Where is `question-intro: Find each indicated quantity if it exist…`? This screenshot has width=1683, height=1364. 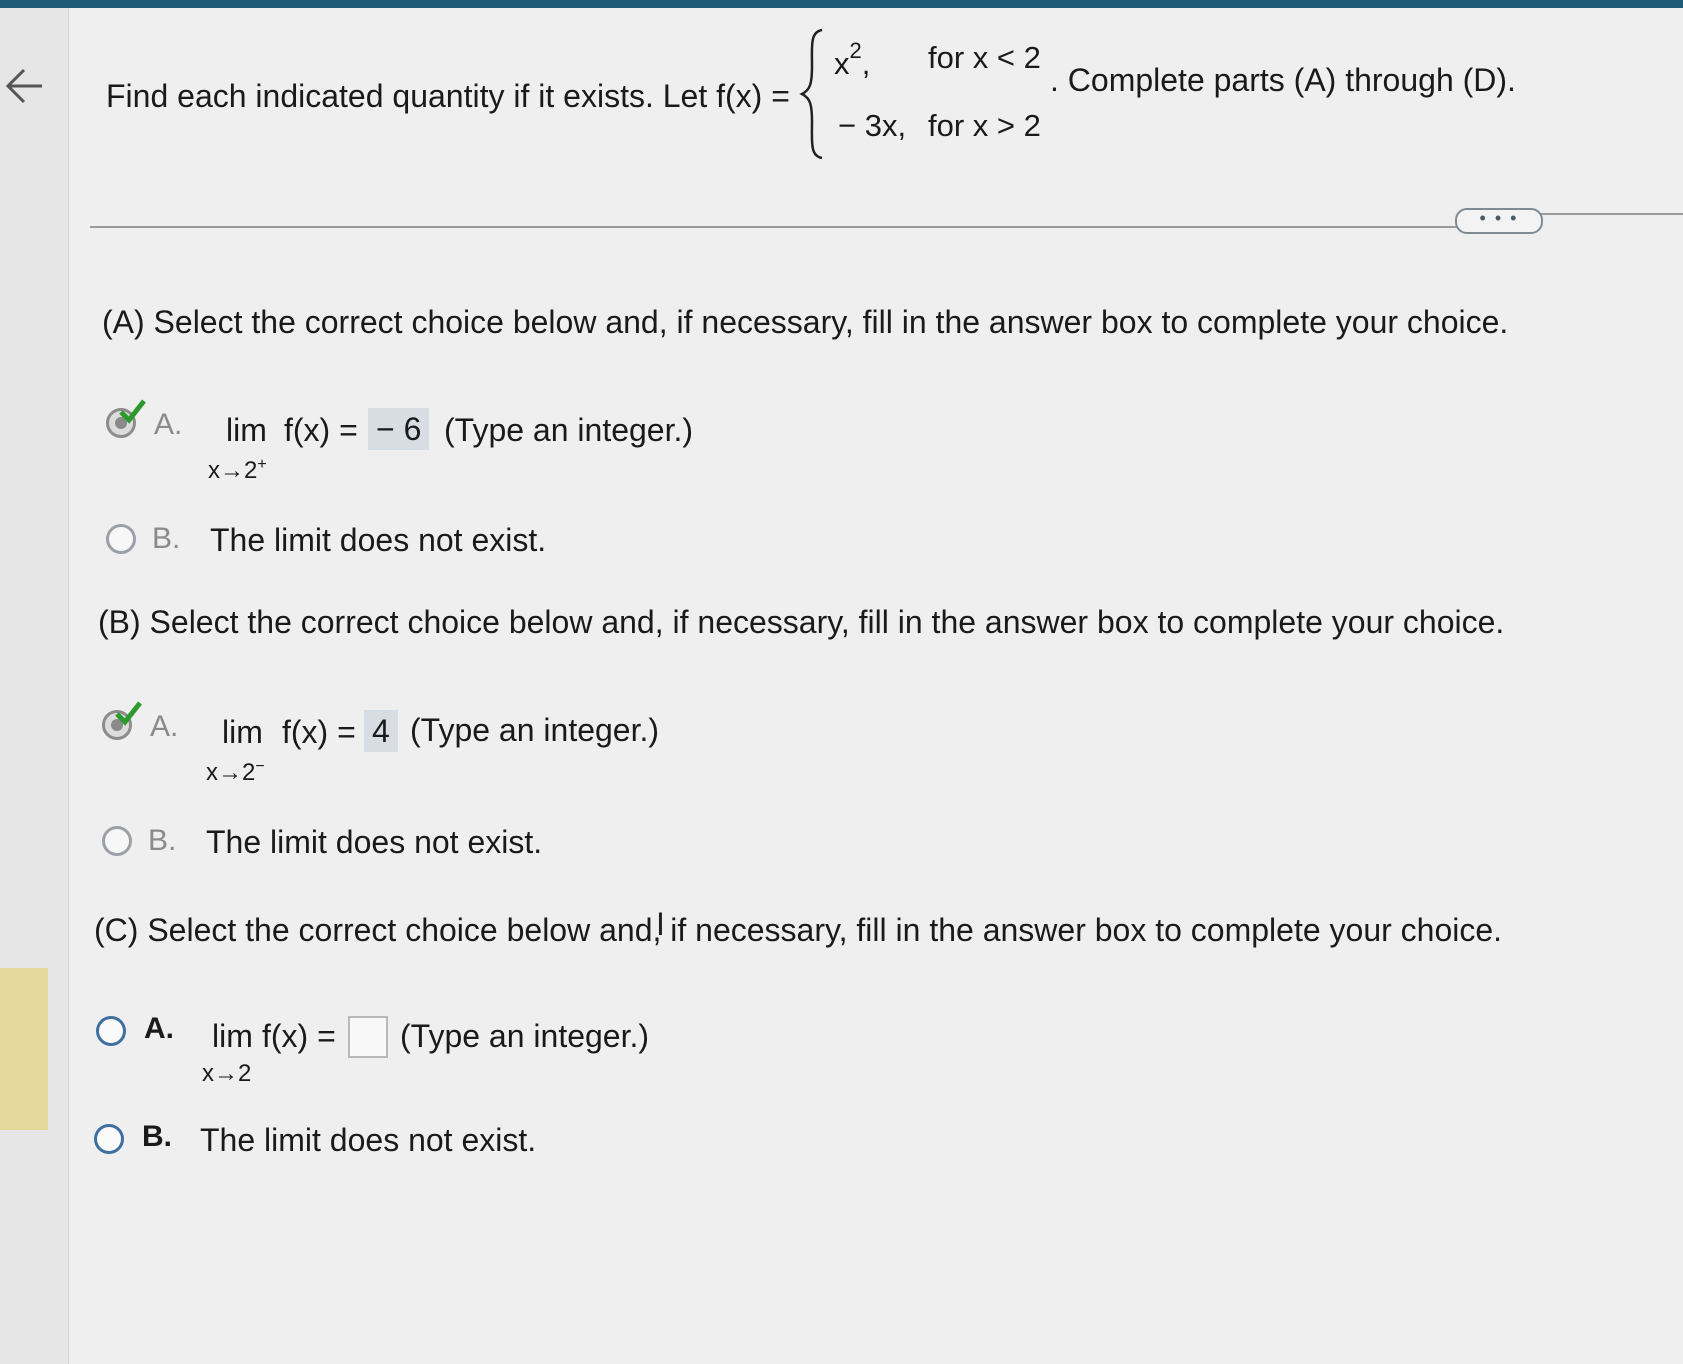 question-intro: Find each indicated quantity if it exist… is located at coordinates (448, 96).